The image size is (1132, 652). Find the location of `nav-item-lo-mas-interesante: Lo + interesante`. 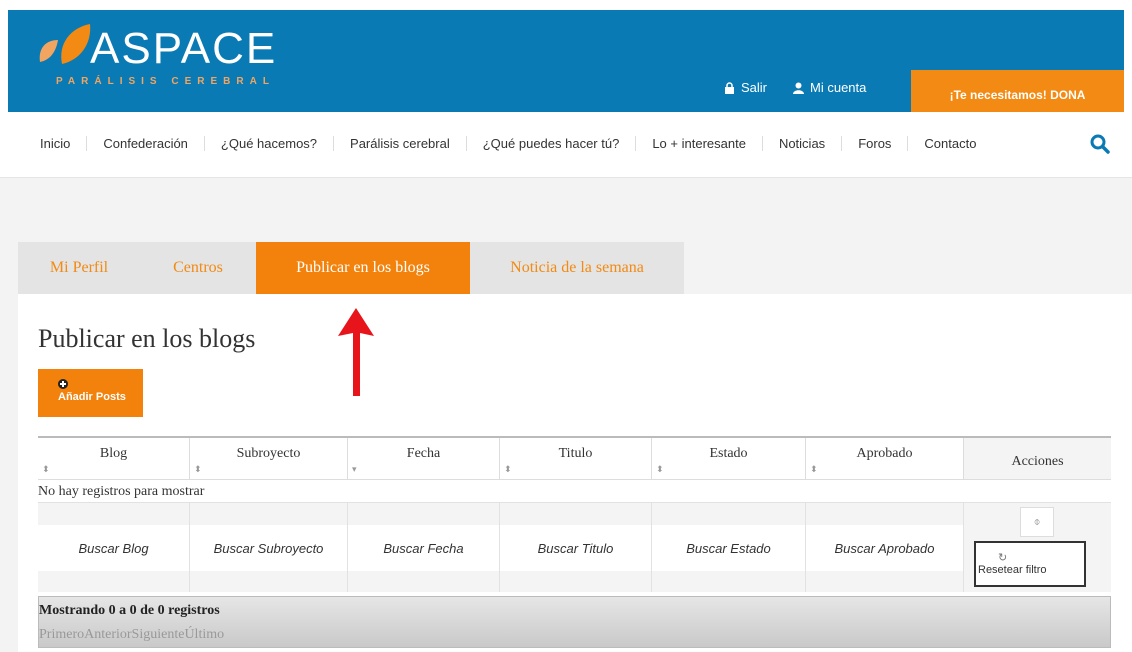

nav-item-lo-mas-interesante: Lo + interesante is located at coordinates (699, 143).